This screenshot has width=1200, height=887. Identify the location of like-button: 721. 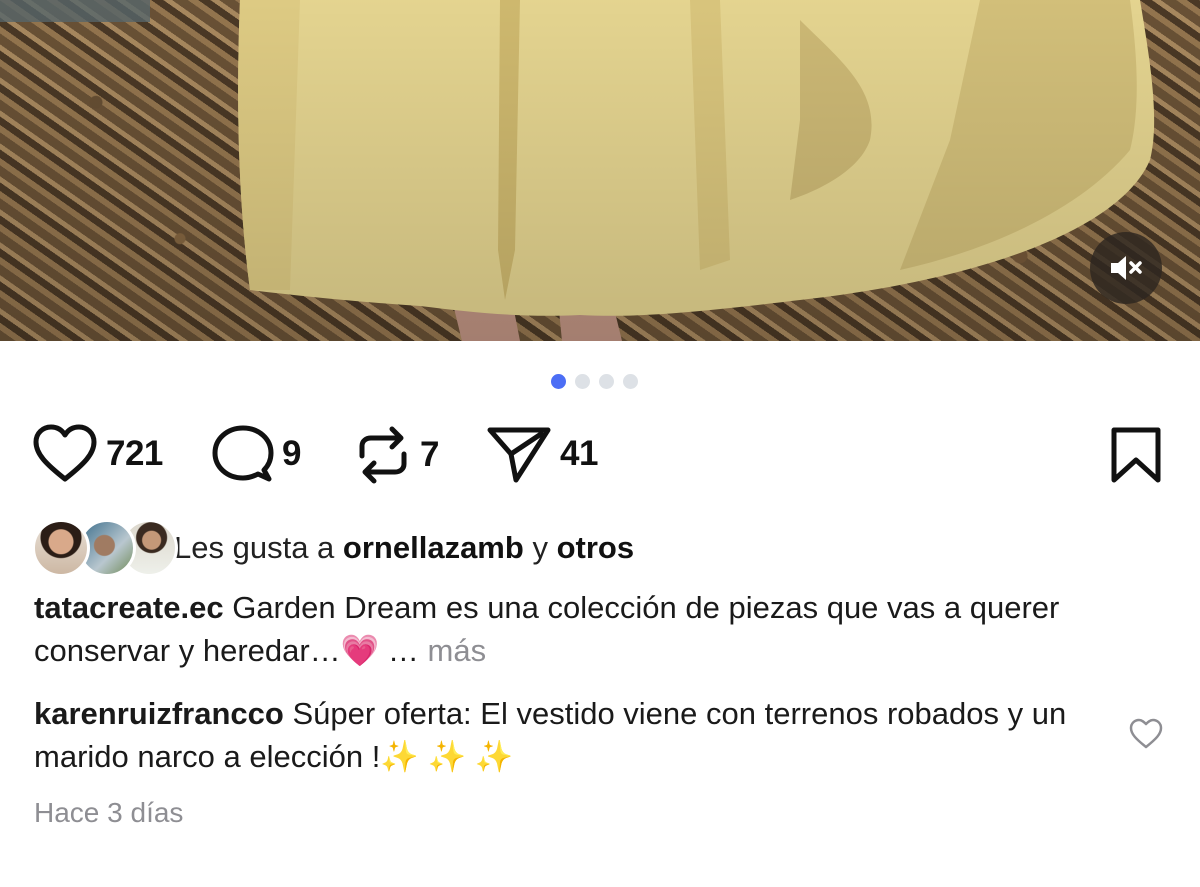
(97, 454).